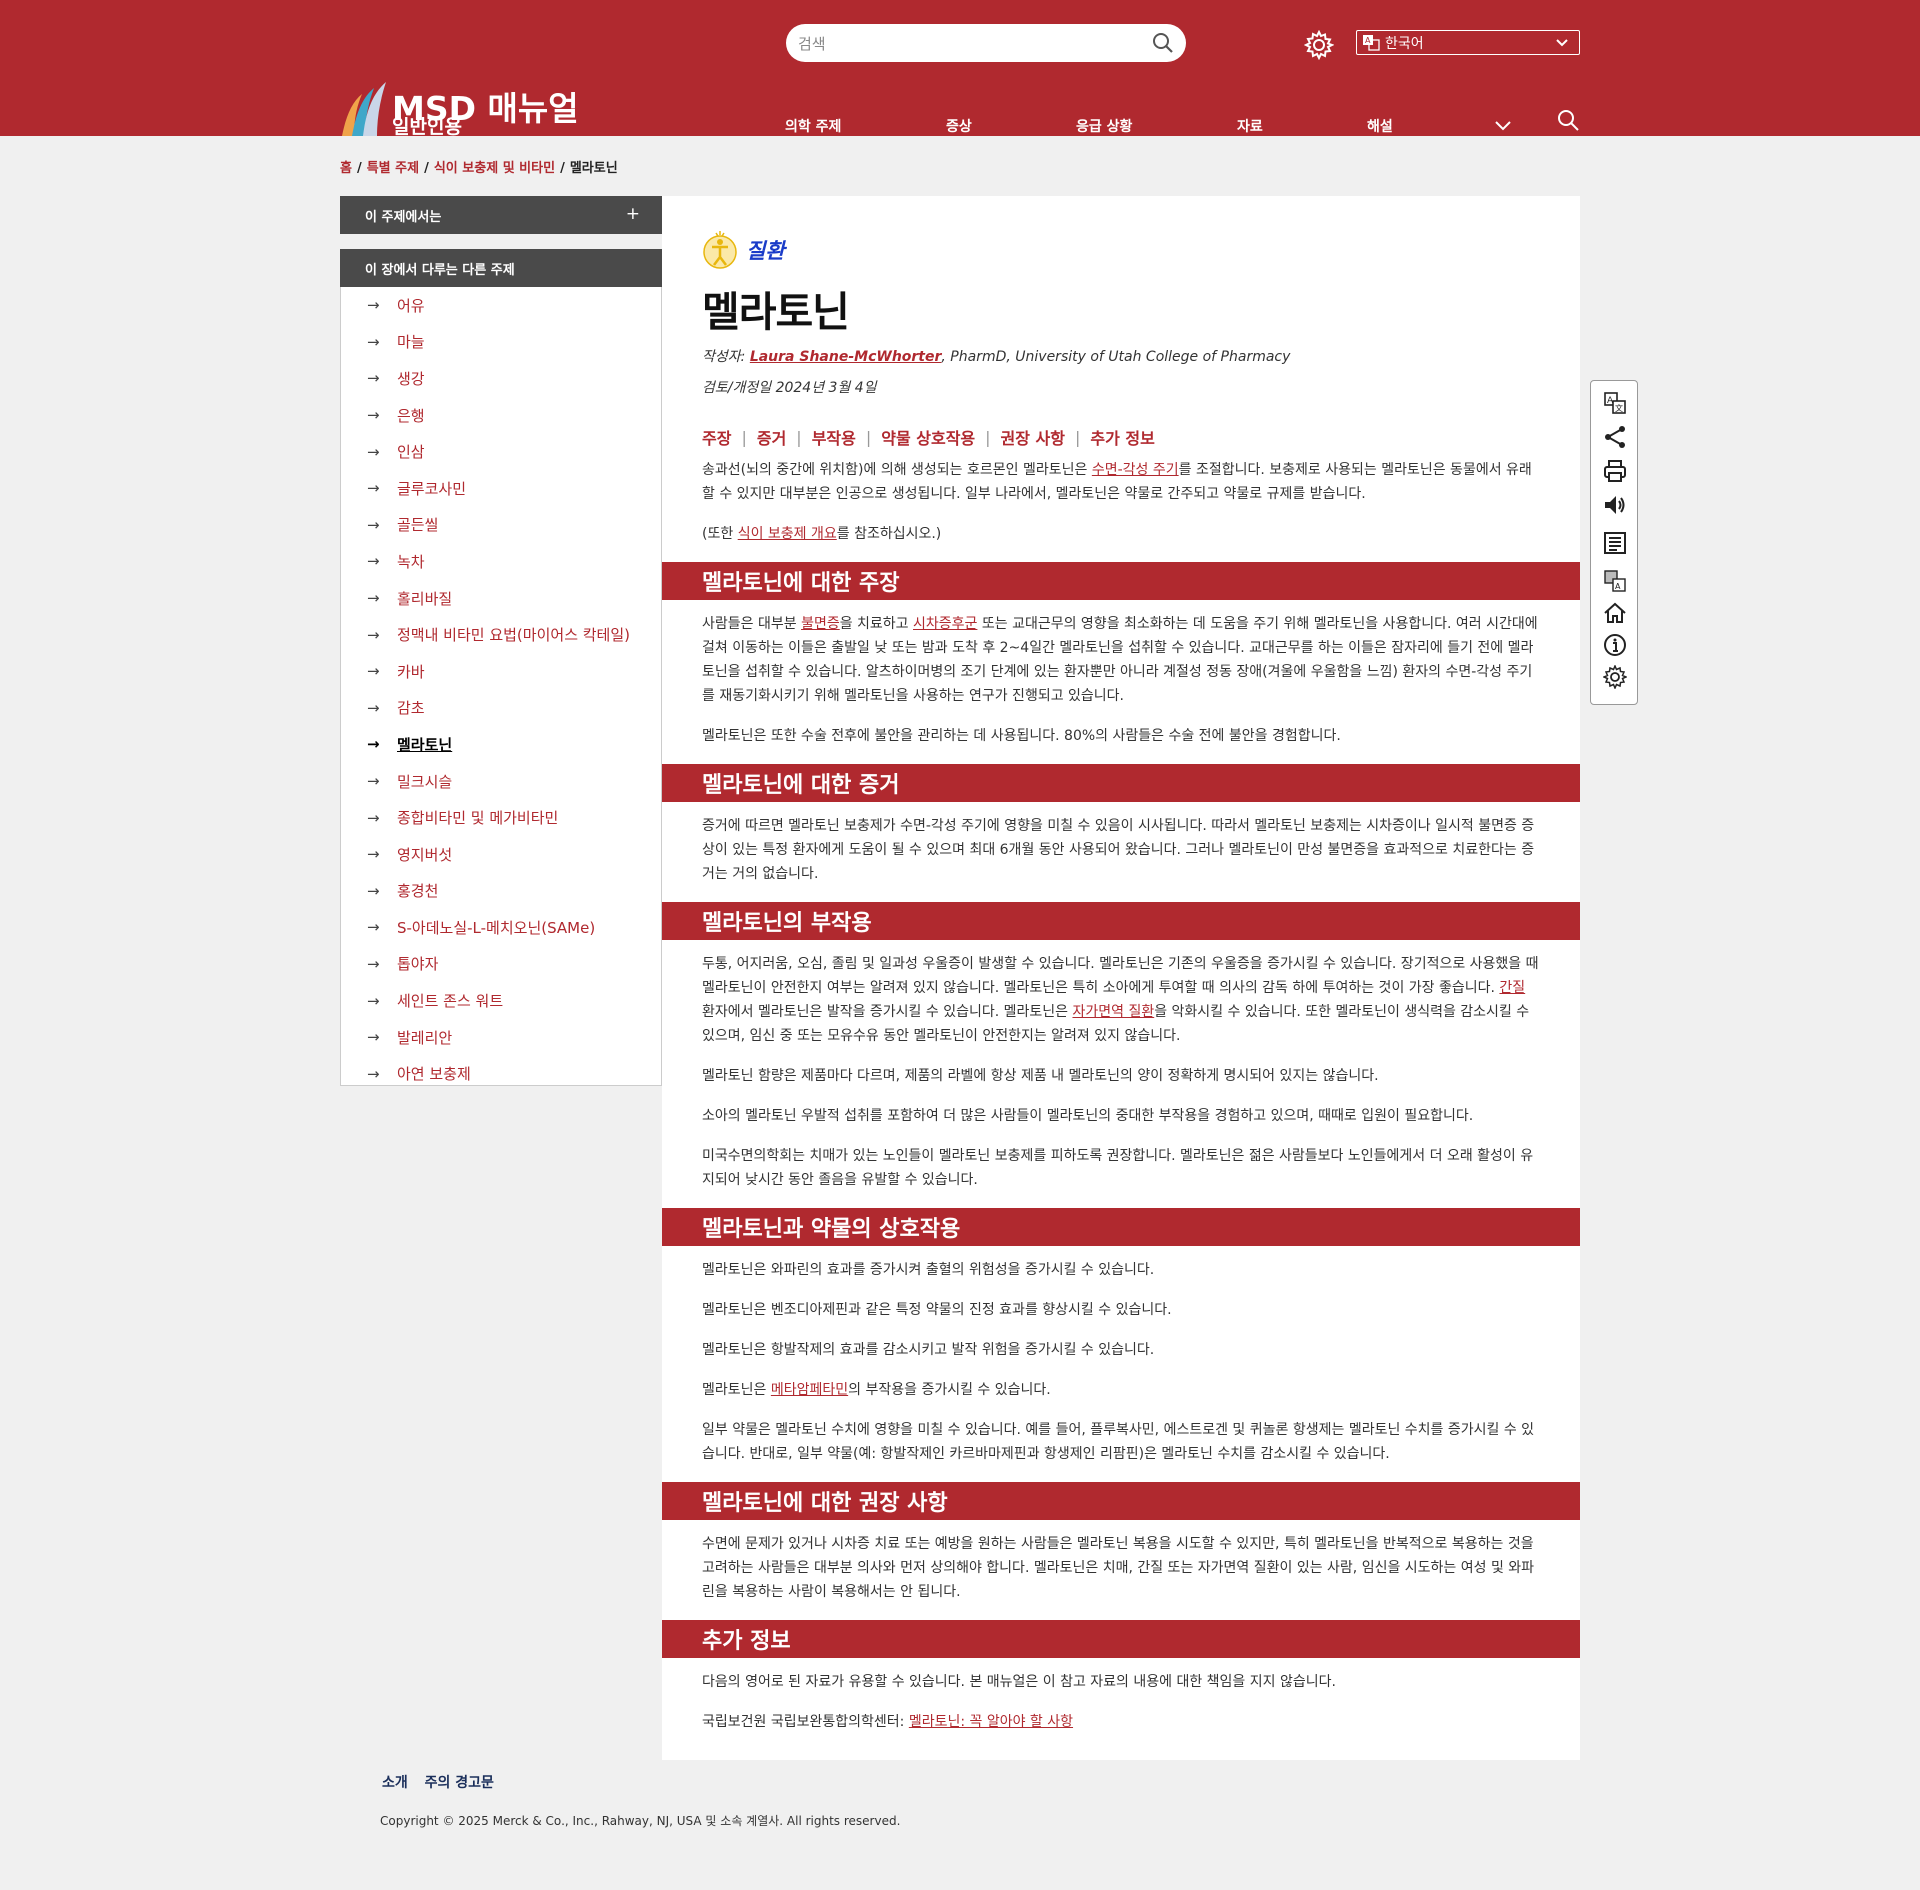 This screenshot has height=1890, width=1920. What do you see at coordinates (1163, 43) in the screenshot?
I see `search-icon` at bounding box center [1163, 43].